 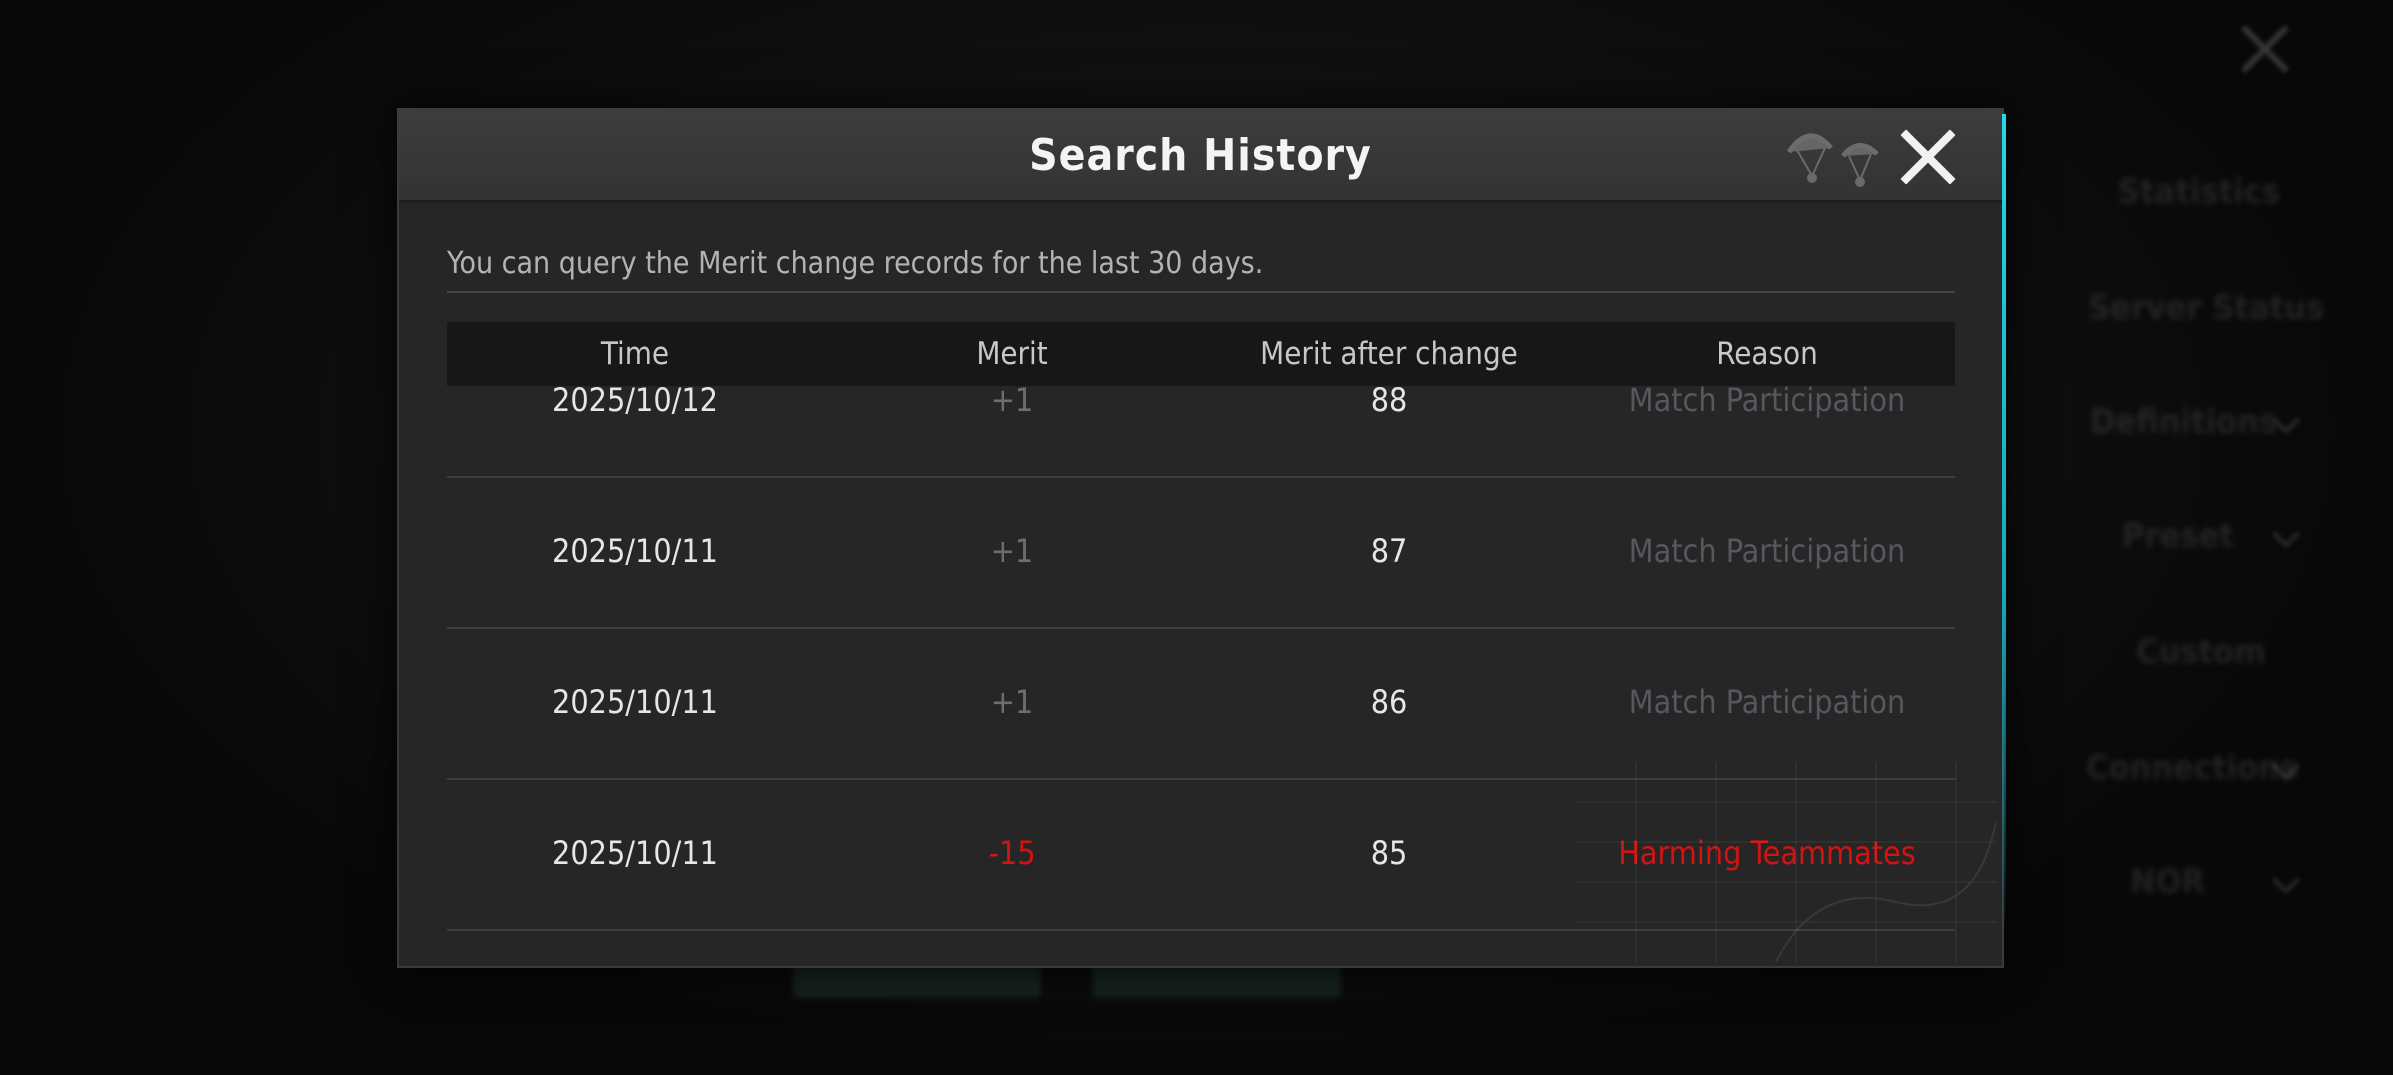 What do you see at coordinates (1389, 354) in the screenshot?
I see `column-header-merit-after-change: Merit after change` at bounding box center [1389, 354].